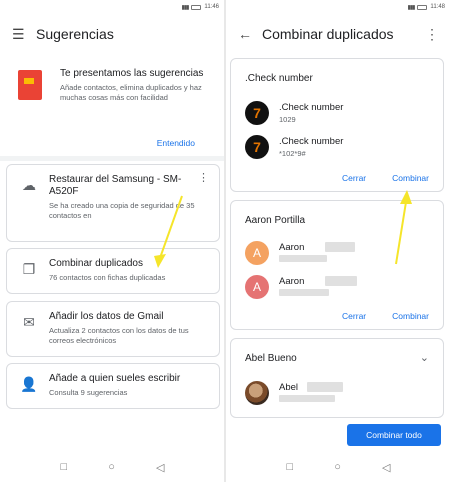  What do you see at coordinates (287, 119) in the screenshot?
I see `contact-detail: 1029` at bounding box center [287, 119].